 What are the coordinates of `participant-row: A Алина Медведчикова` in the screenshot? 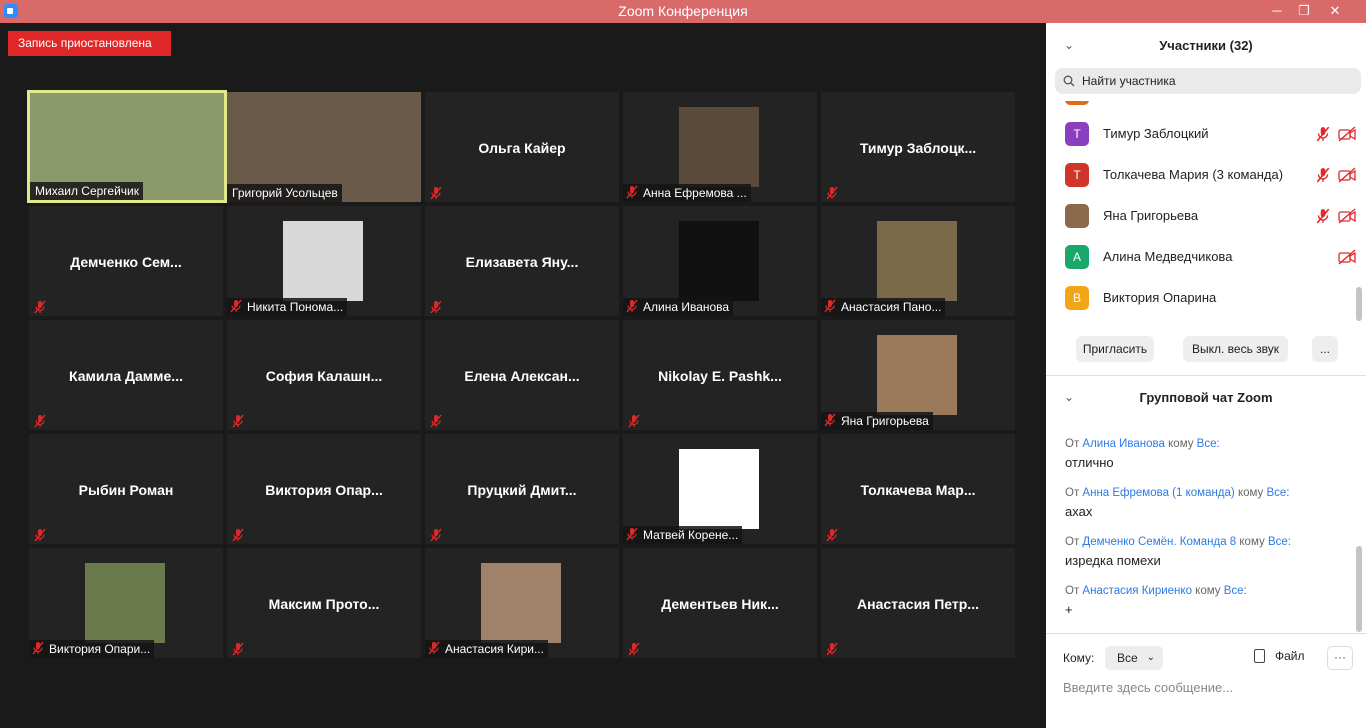 It's located at (1201, 257).